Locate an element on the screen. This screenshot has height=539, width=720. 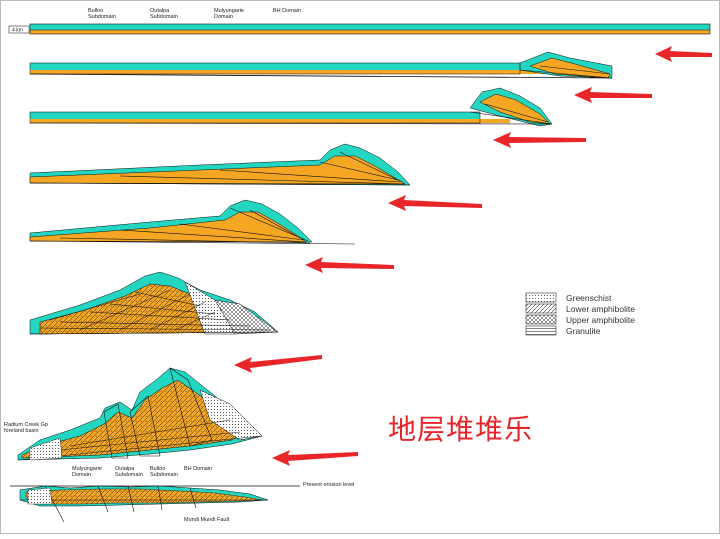
label-radium-creek: Radium Creek Gp foreland basin is located at coordinates (26, 428).